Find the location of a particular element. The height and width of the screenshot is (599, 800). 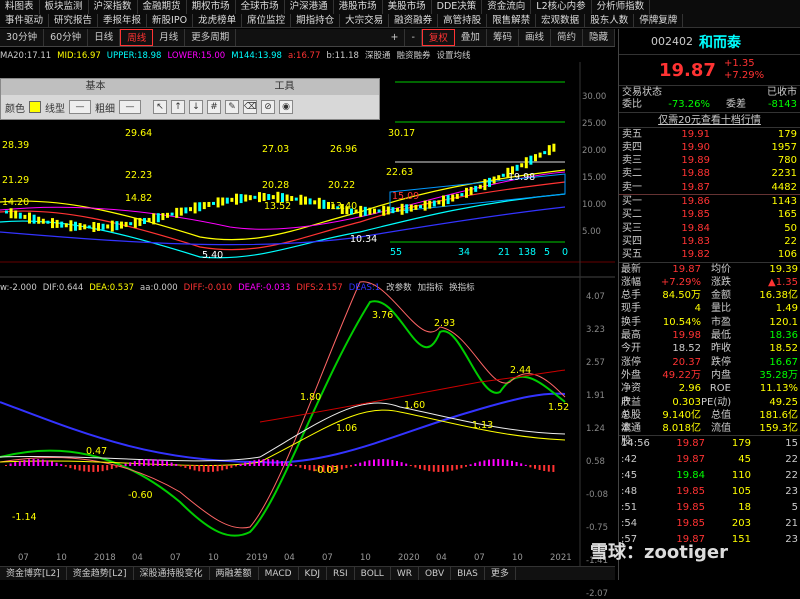

nav-item: 金融期货 is located at coordinates (162, 7).